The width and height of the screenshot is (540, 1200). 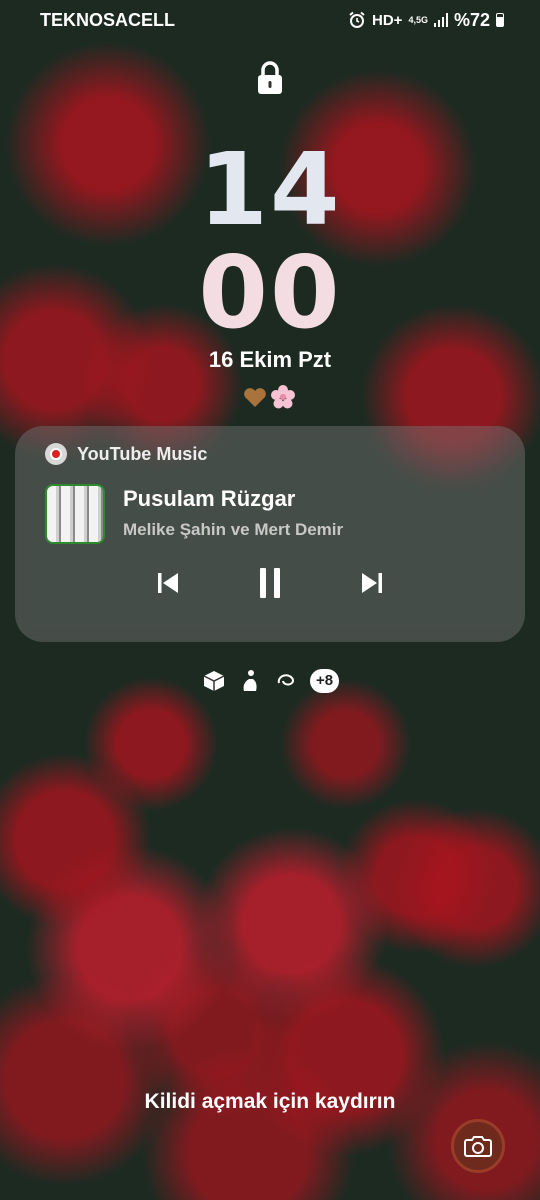 I want to click on swirl-icon, so click(x=285, y=680).